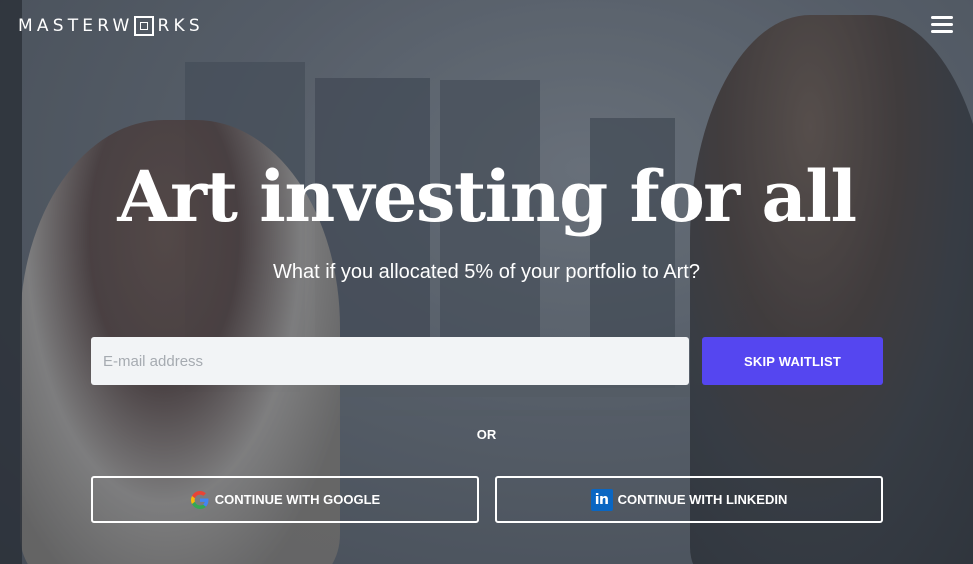  What do you see at coordinates (487, 196) in the screenshot?
I see `hero-headline: Art investing for all` at bounding box center [487, 196].